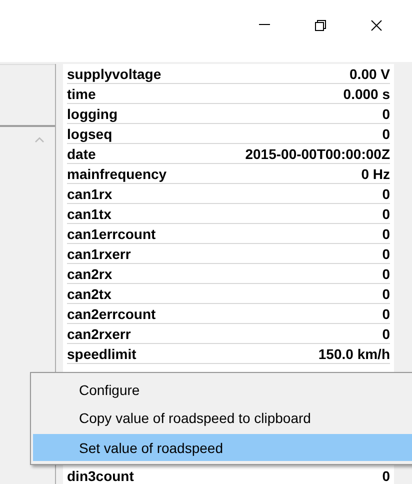 The height and width of the screenshot is (484, 412). Describe the element at coordinates (264, 25) in the screenshot. I see `minimize-icon` at that location.